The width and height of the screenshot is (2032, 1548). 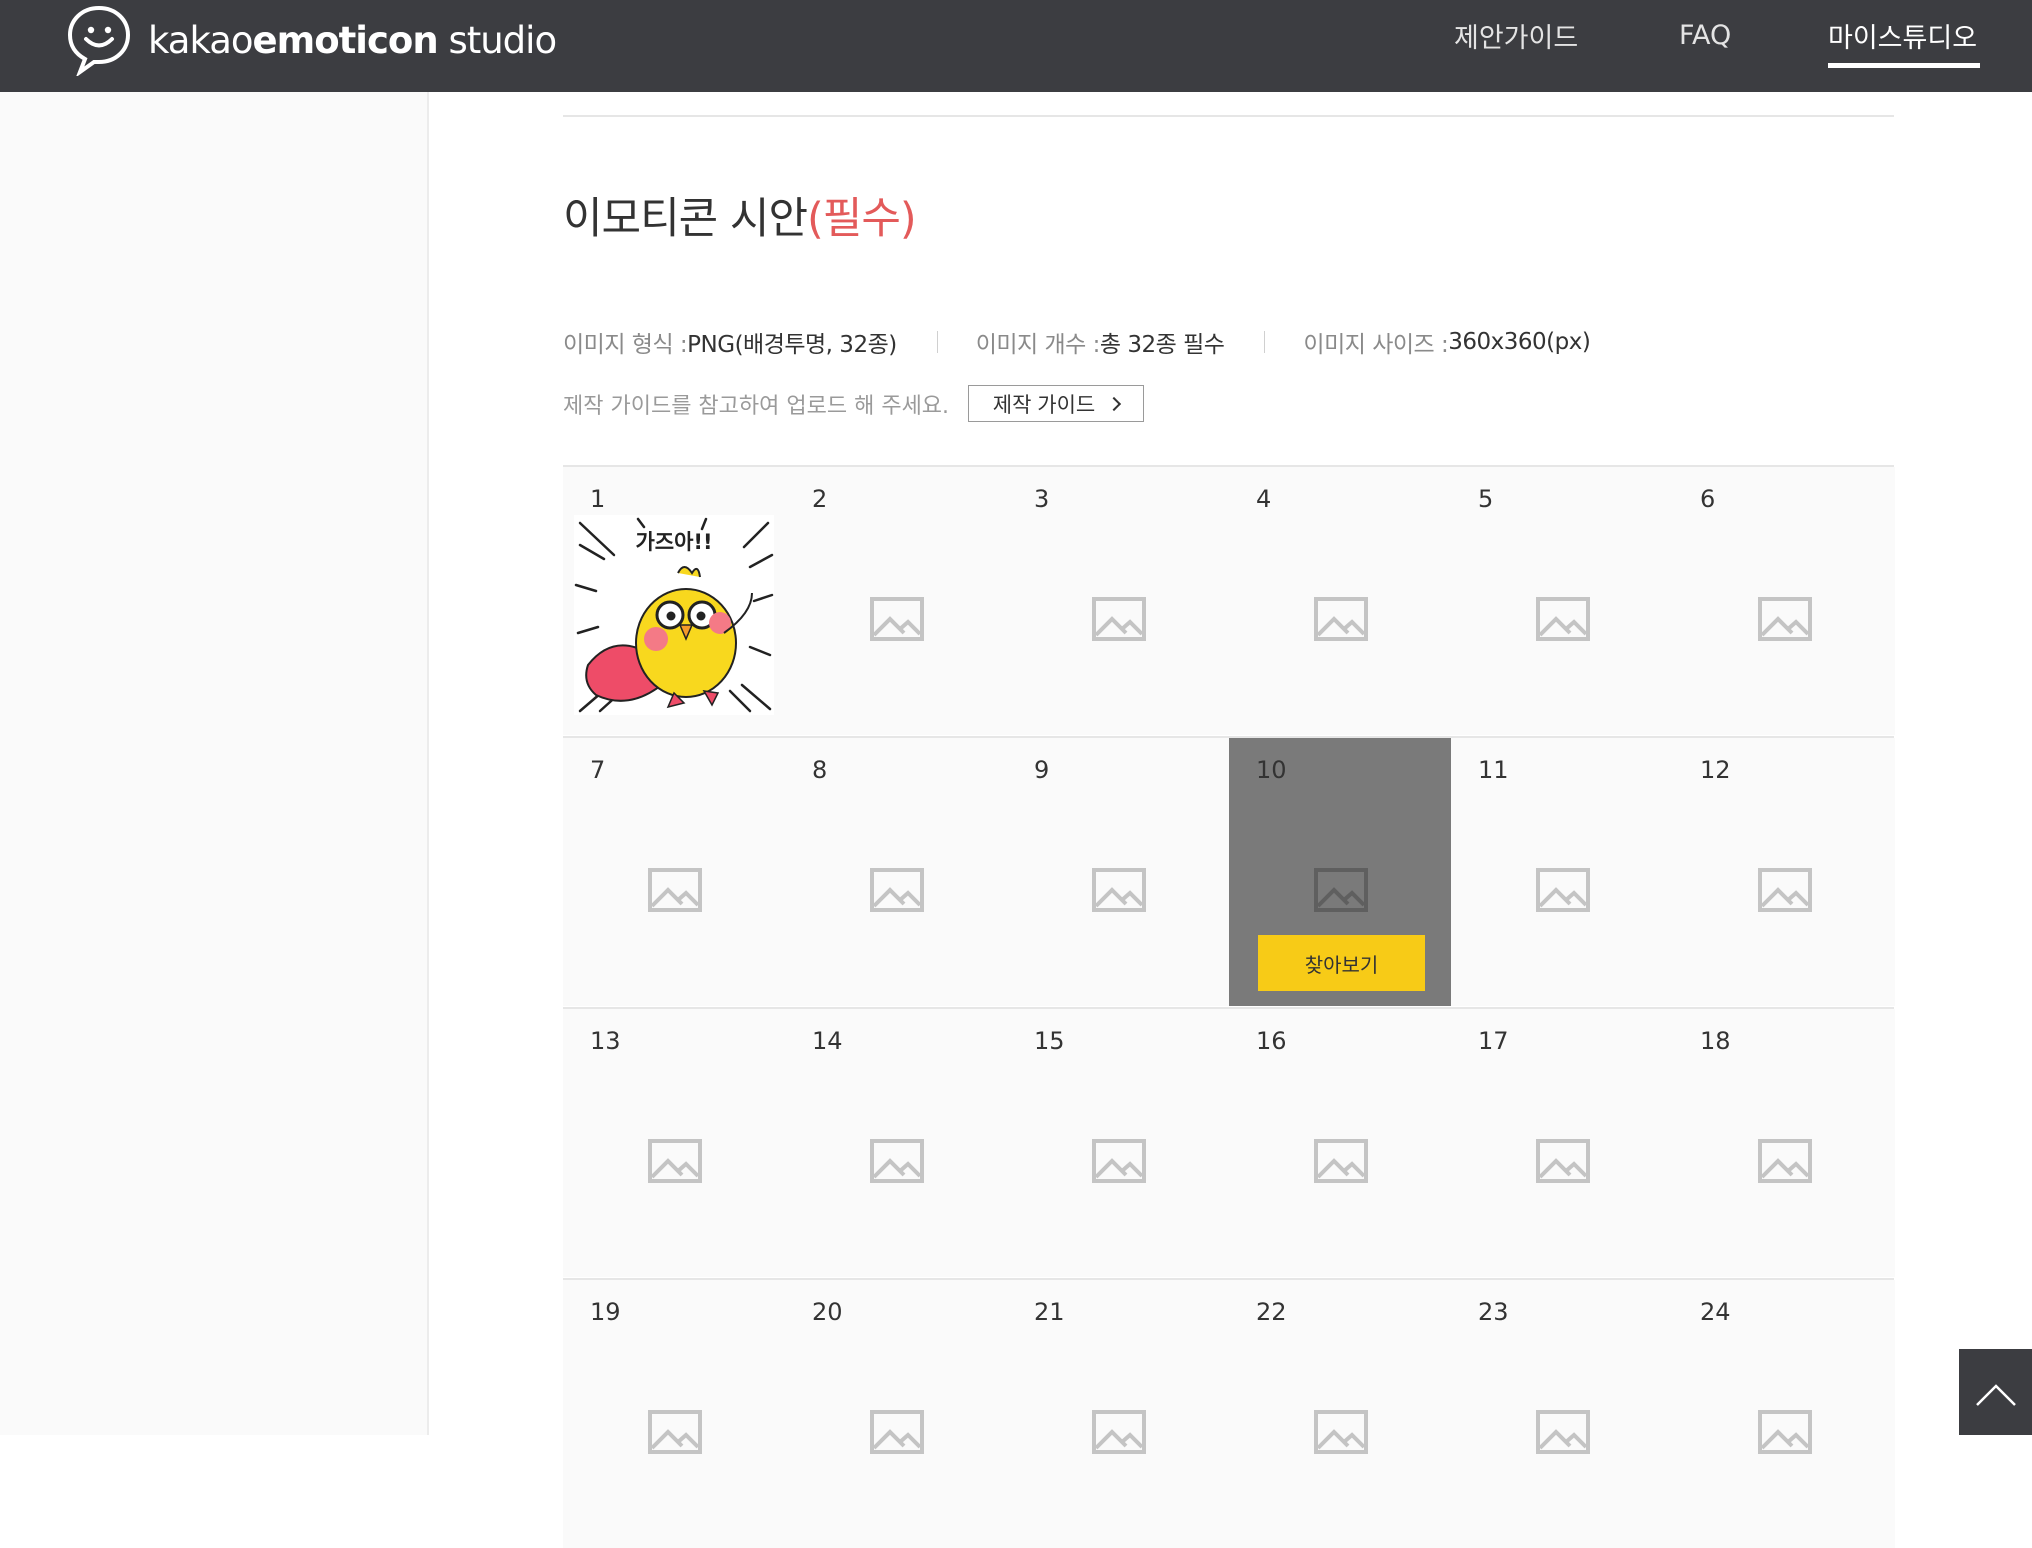 I want to click on emoticon-slot: 11, so click(x=1562, y=872).